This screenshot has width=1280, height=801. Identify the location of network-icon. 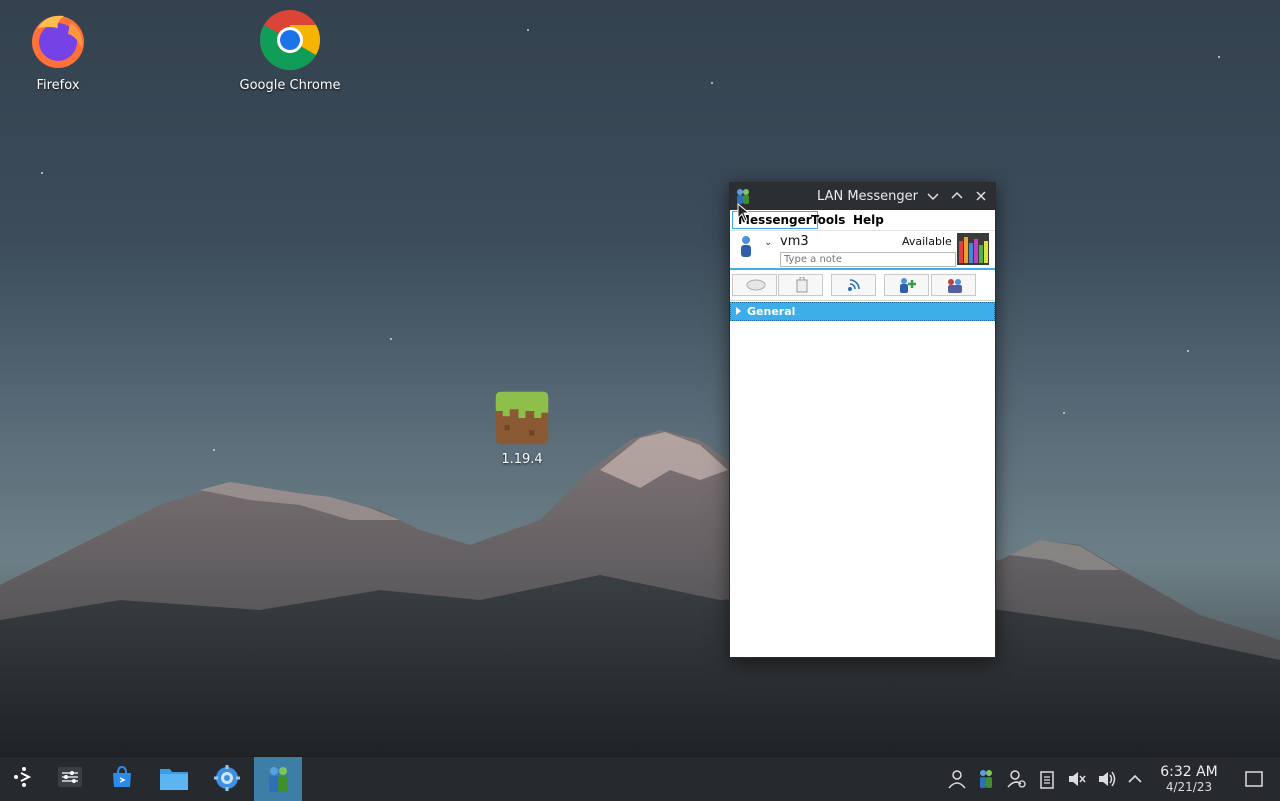
(1017, 779).